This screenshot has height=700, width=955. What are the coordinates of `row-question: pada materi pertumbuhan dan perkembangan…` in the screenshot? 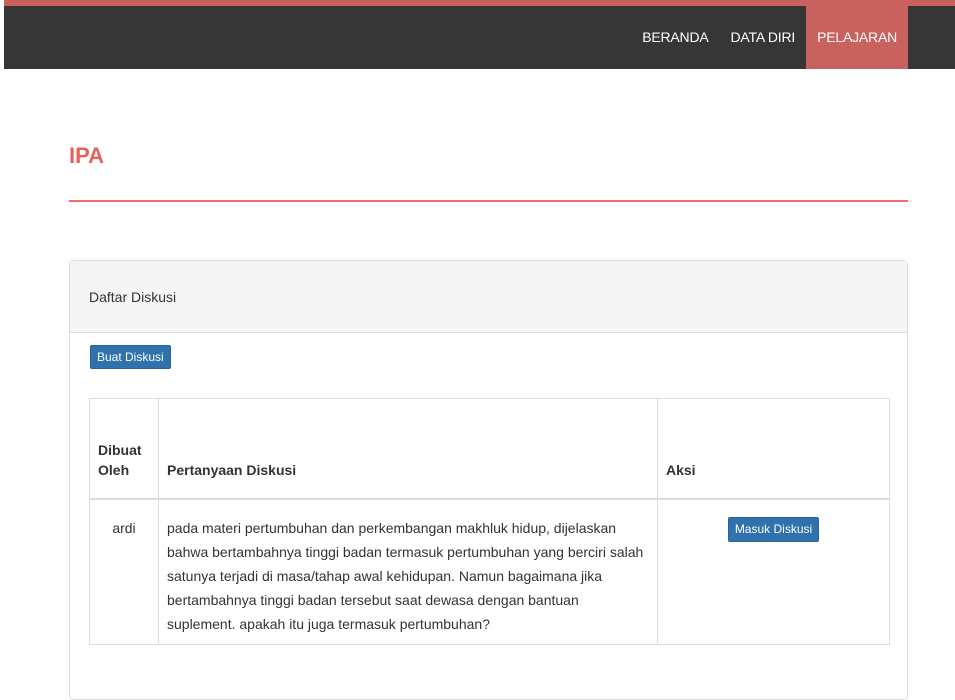 It's located at (408, 571).